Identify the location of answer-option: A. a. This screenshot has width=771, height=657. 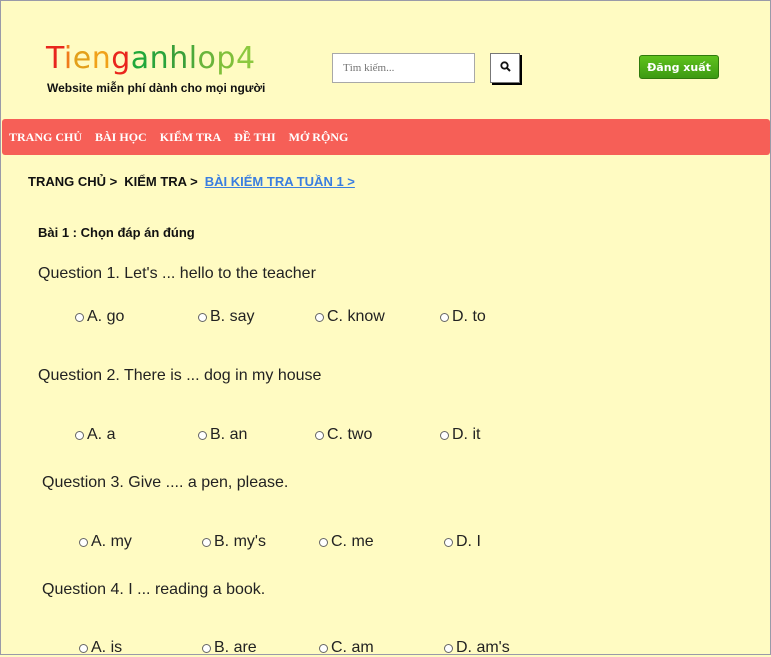
(95, 435).